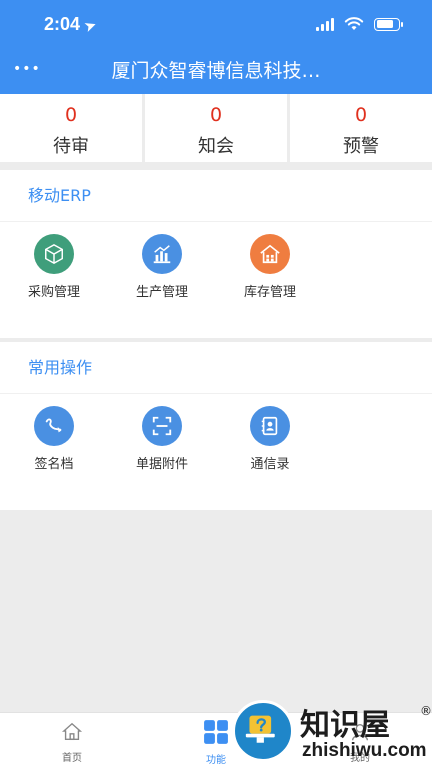  I want to click on watermark-registered: ®, so click(426, 711).